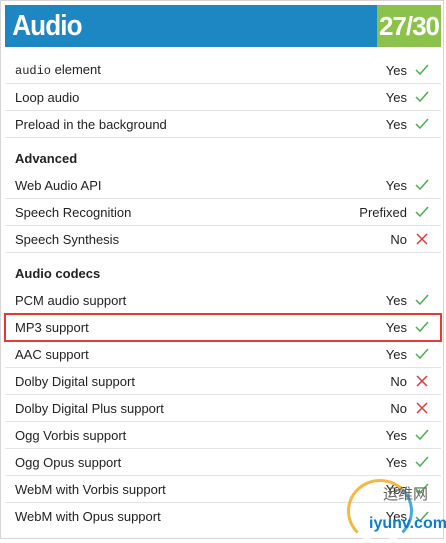 This screenshot has height=543, width=446. Describe the element at coordinates (195, 70) in the screenshot. I see `feature-label: audio element` at that location.